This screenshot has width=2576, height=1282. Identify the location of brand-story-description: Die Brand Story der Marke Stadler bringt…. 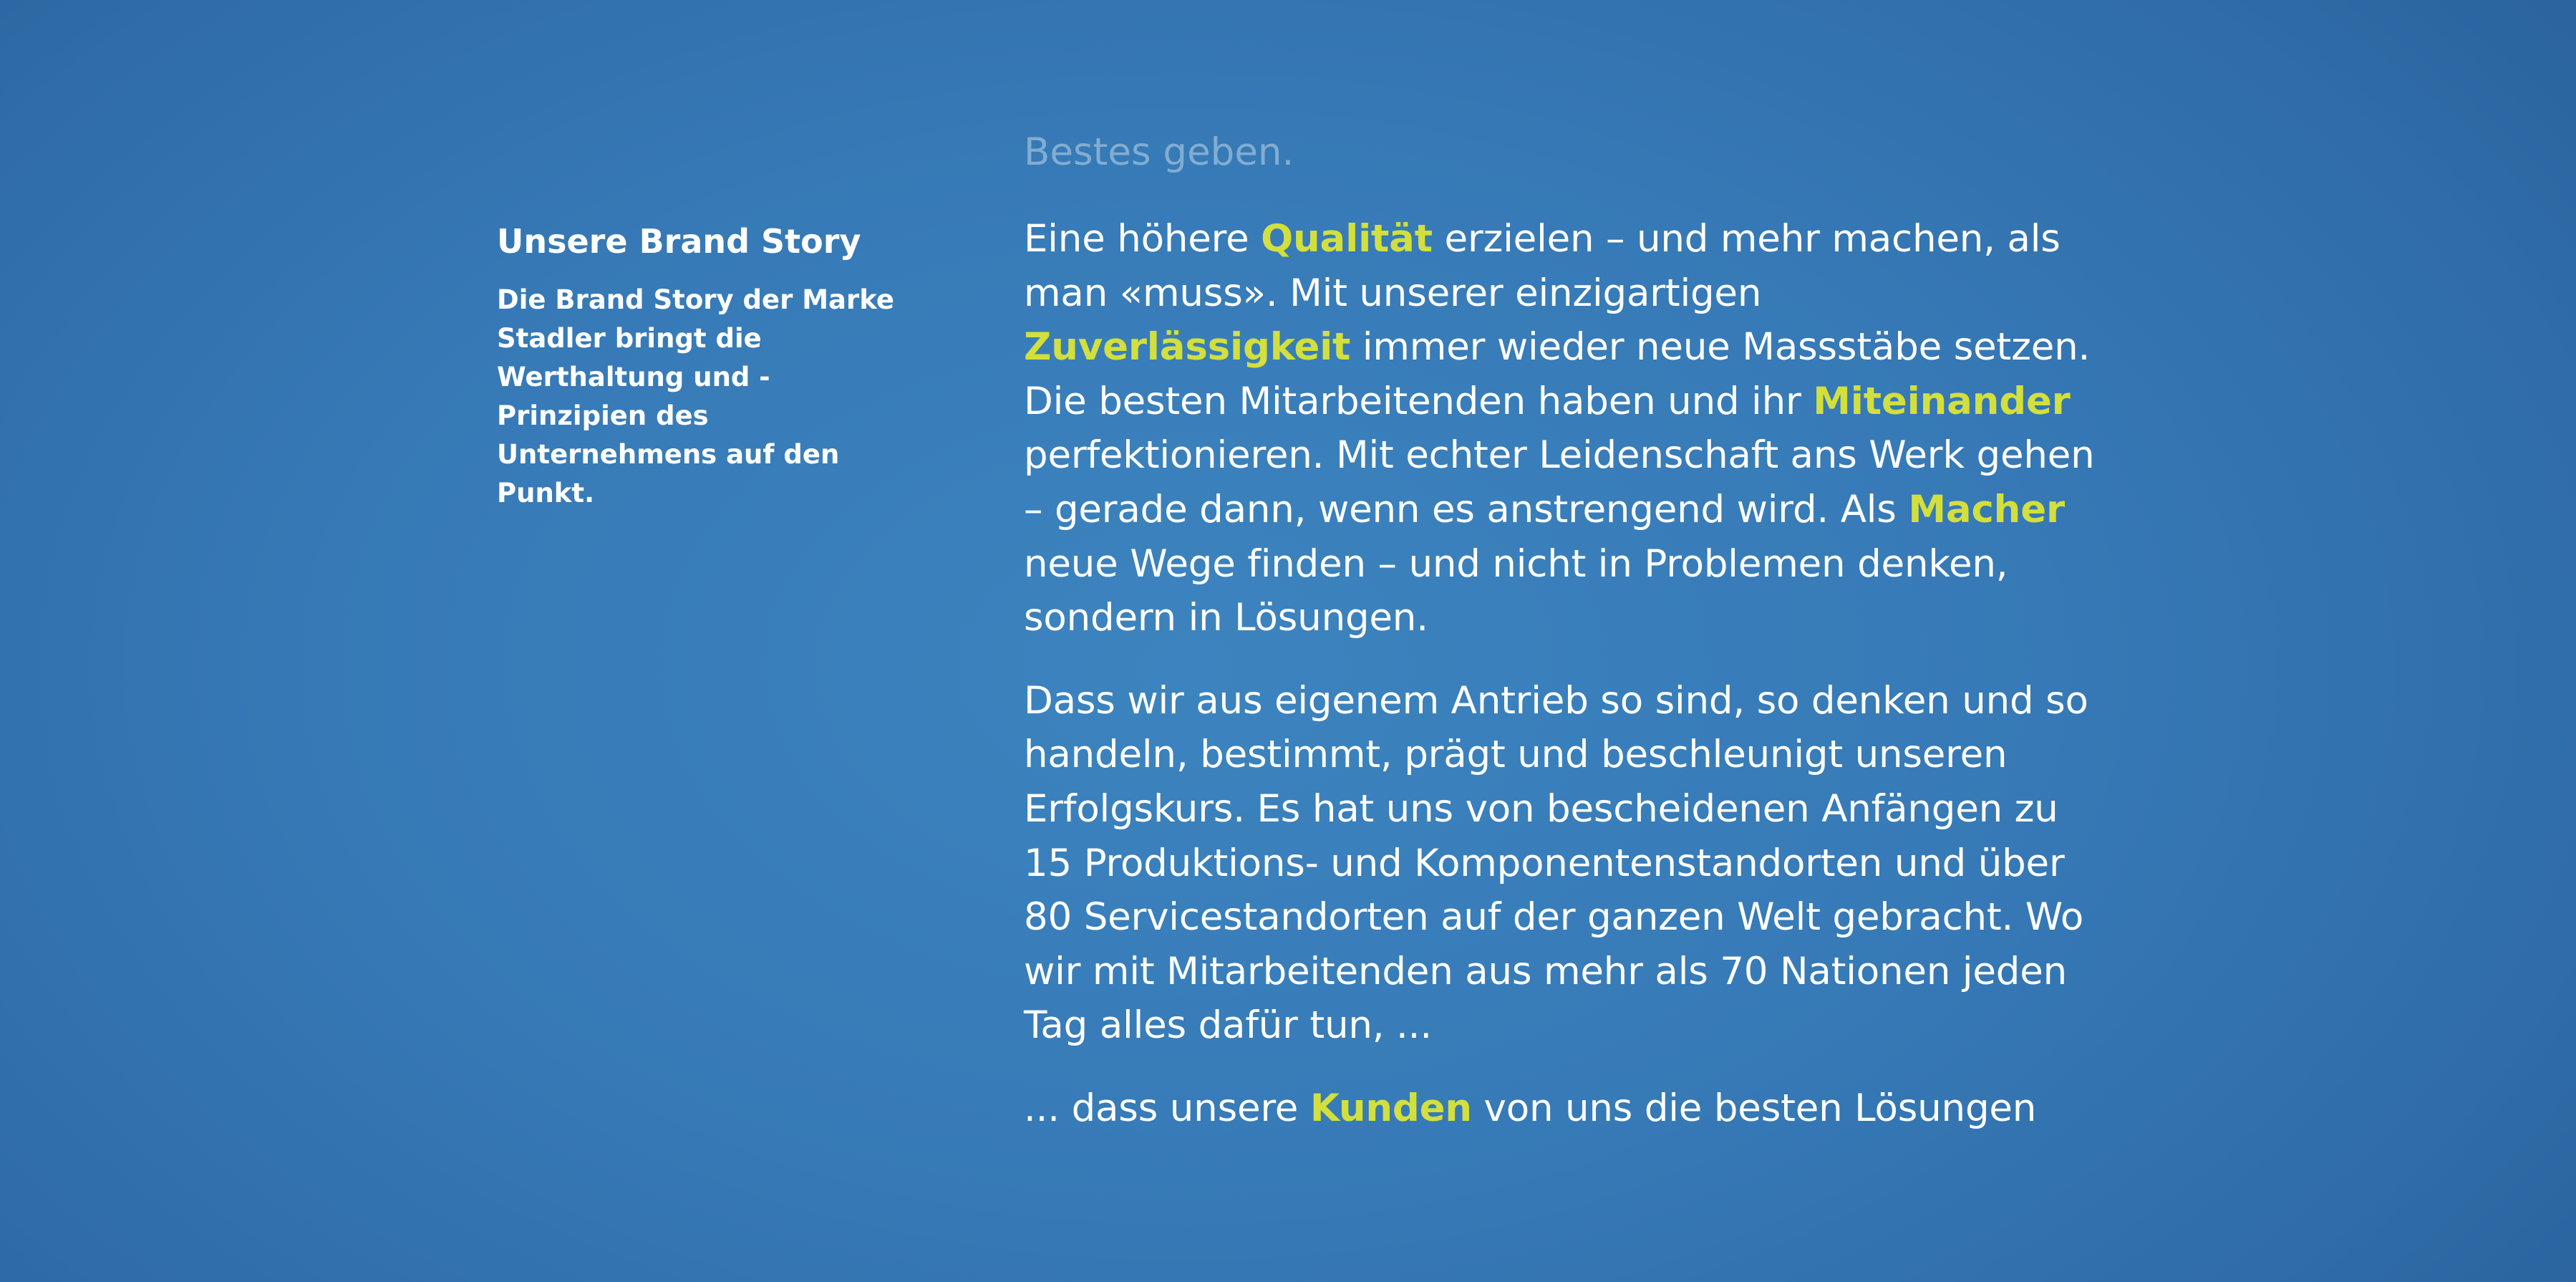
(695, 396).